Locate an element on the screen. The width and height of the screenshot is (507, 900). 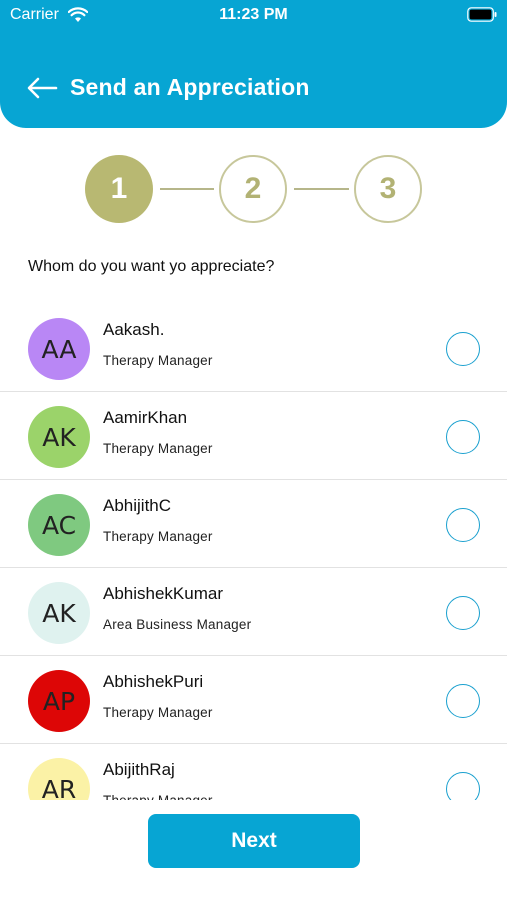
step-3: 3 is located at coordinates (388, 189).